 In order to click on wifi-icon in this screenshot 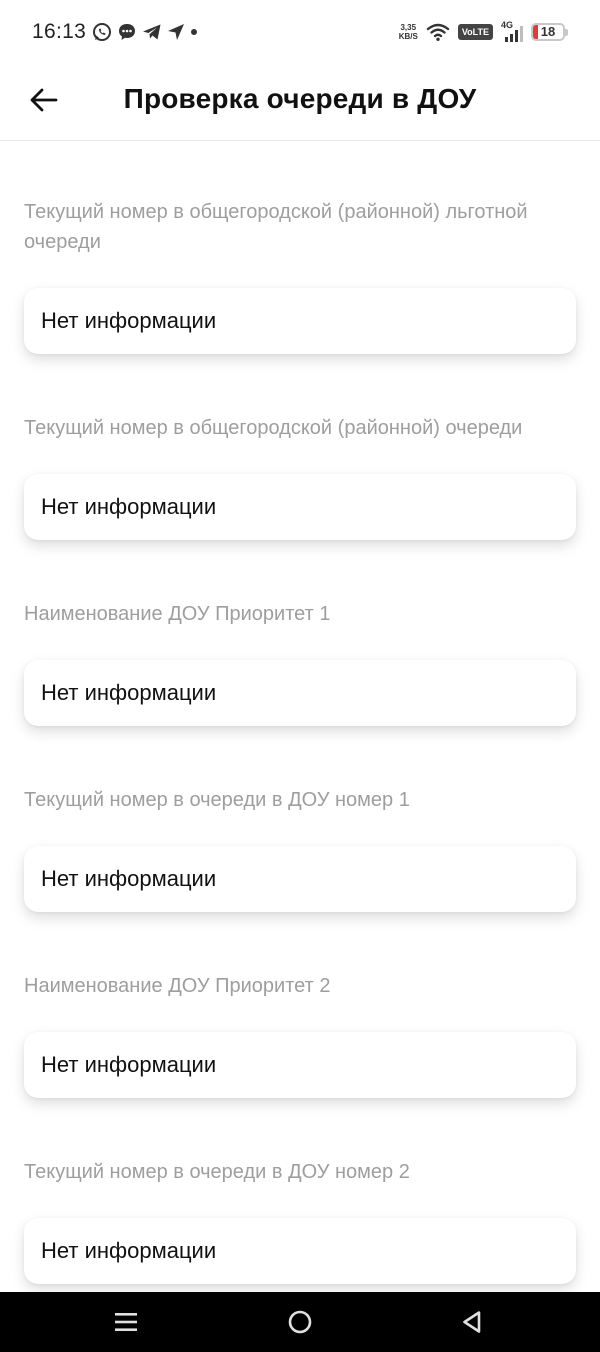, I will do `click(438, 32)`.